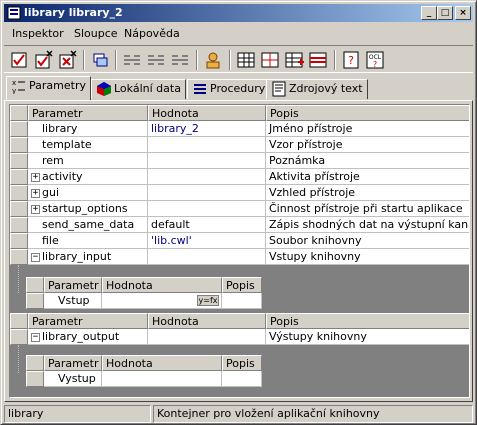 This screenshot has height=425, width=477. I want to click on param-name: Vstup, so click(73, 301).